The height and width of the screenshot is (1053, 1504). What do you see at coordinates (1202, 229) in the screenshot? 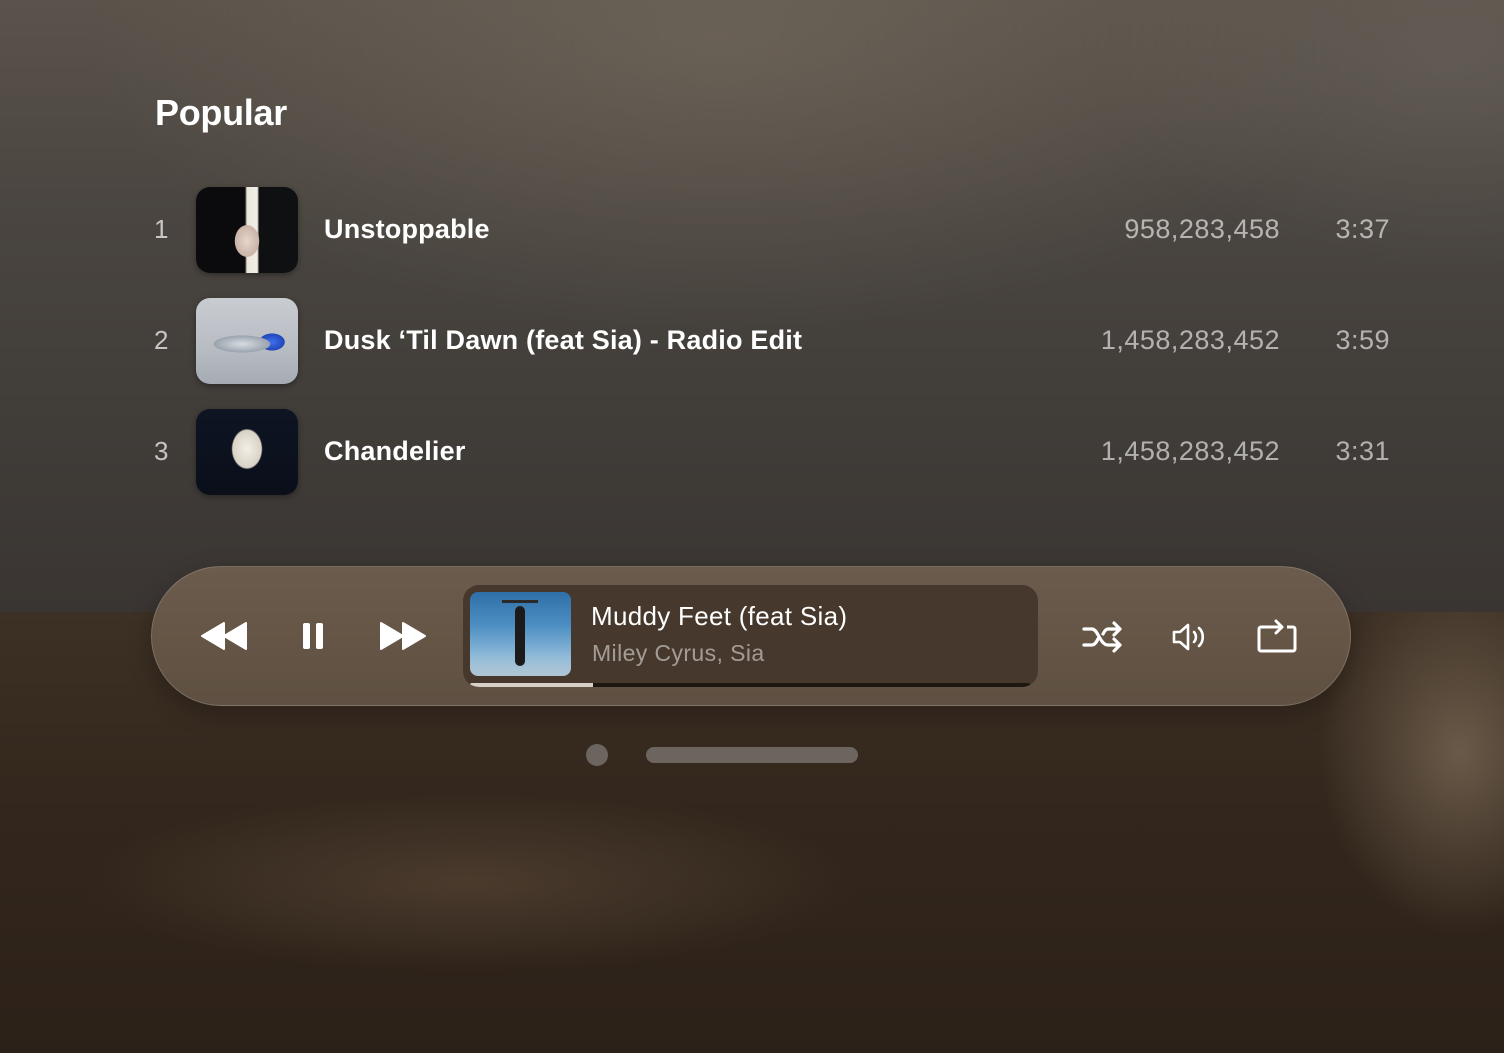
I see `track-play-count: 958,283,458` at bounding box center [1202, 229].